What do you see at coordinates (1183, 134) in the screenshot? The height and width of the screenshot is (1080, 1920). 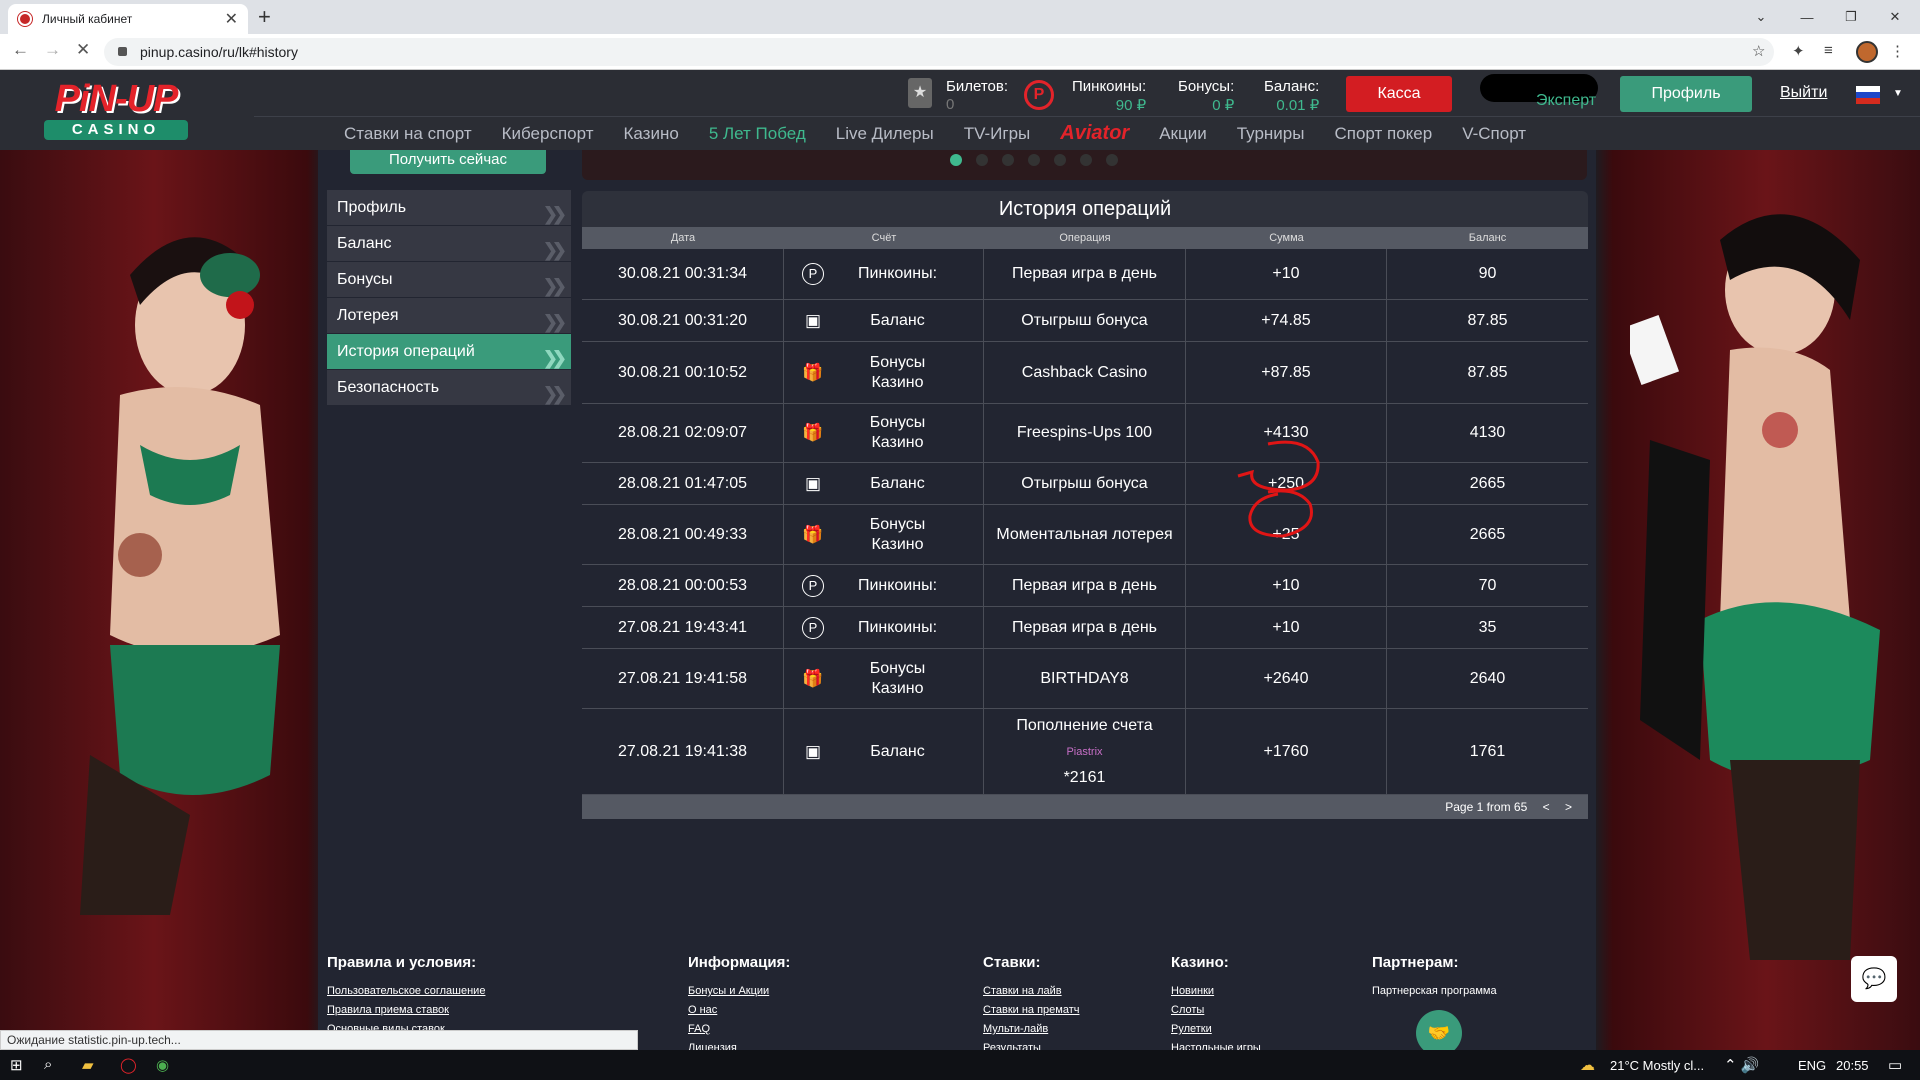 I see `nav-item-promo: Акции` at bounding box center [1183, 134].